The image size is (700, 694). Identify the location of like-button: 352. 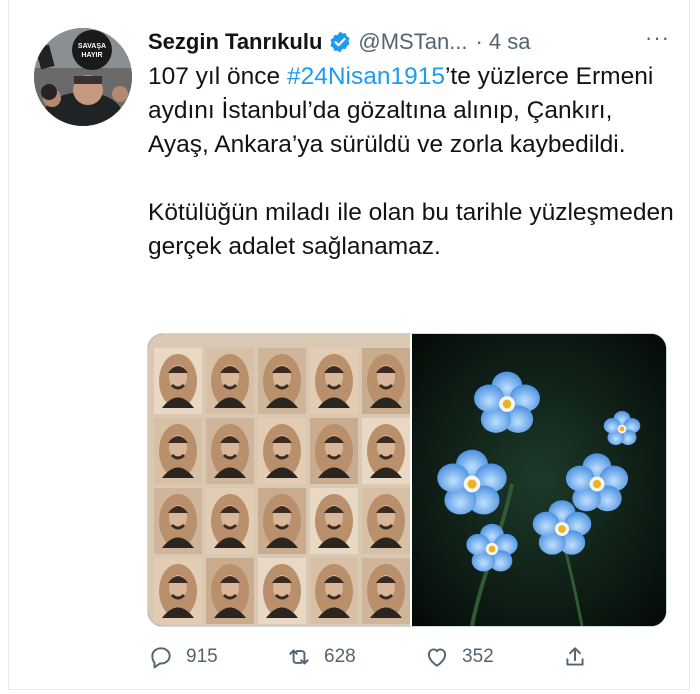
(459, 657).